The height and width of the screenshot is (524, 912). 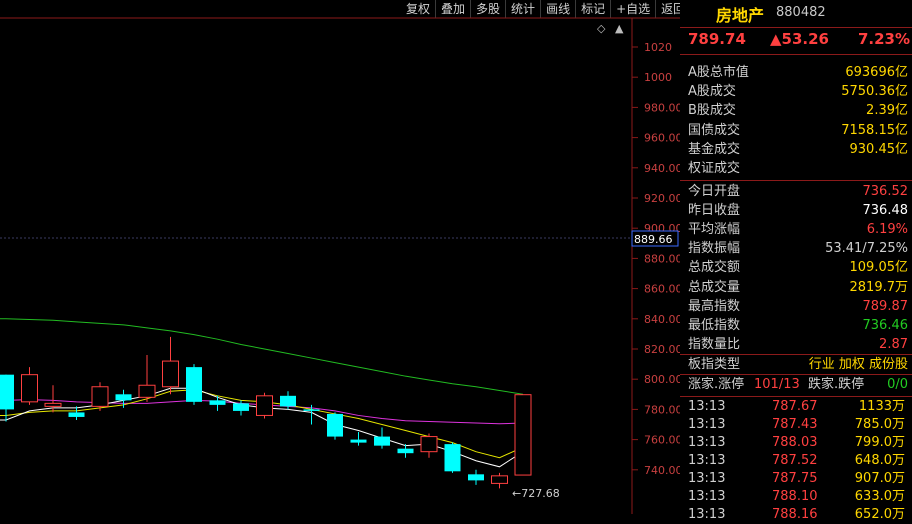 What do you see at coordinates (799, 210) in the screenshot?
I see `stat-row: 昨日收盘 736.48` at bounding box center [799, 210].